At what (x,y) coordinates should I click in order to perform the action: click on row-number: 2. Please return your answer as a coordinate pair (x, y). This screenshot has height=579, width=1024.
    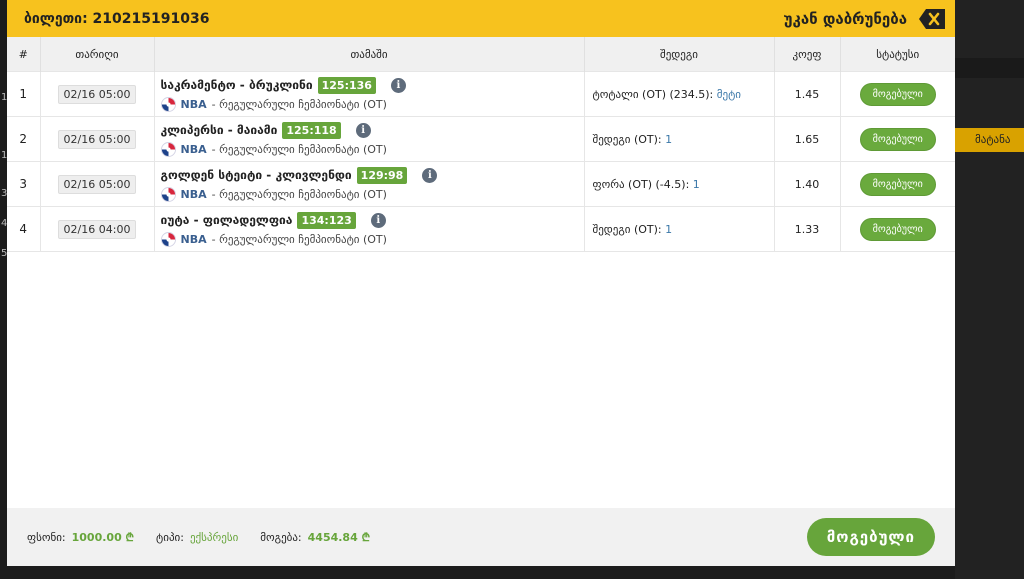
    Looking at the image, I should click on (23, 139).